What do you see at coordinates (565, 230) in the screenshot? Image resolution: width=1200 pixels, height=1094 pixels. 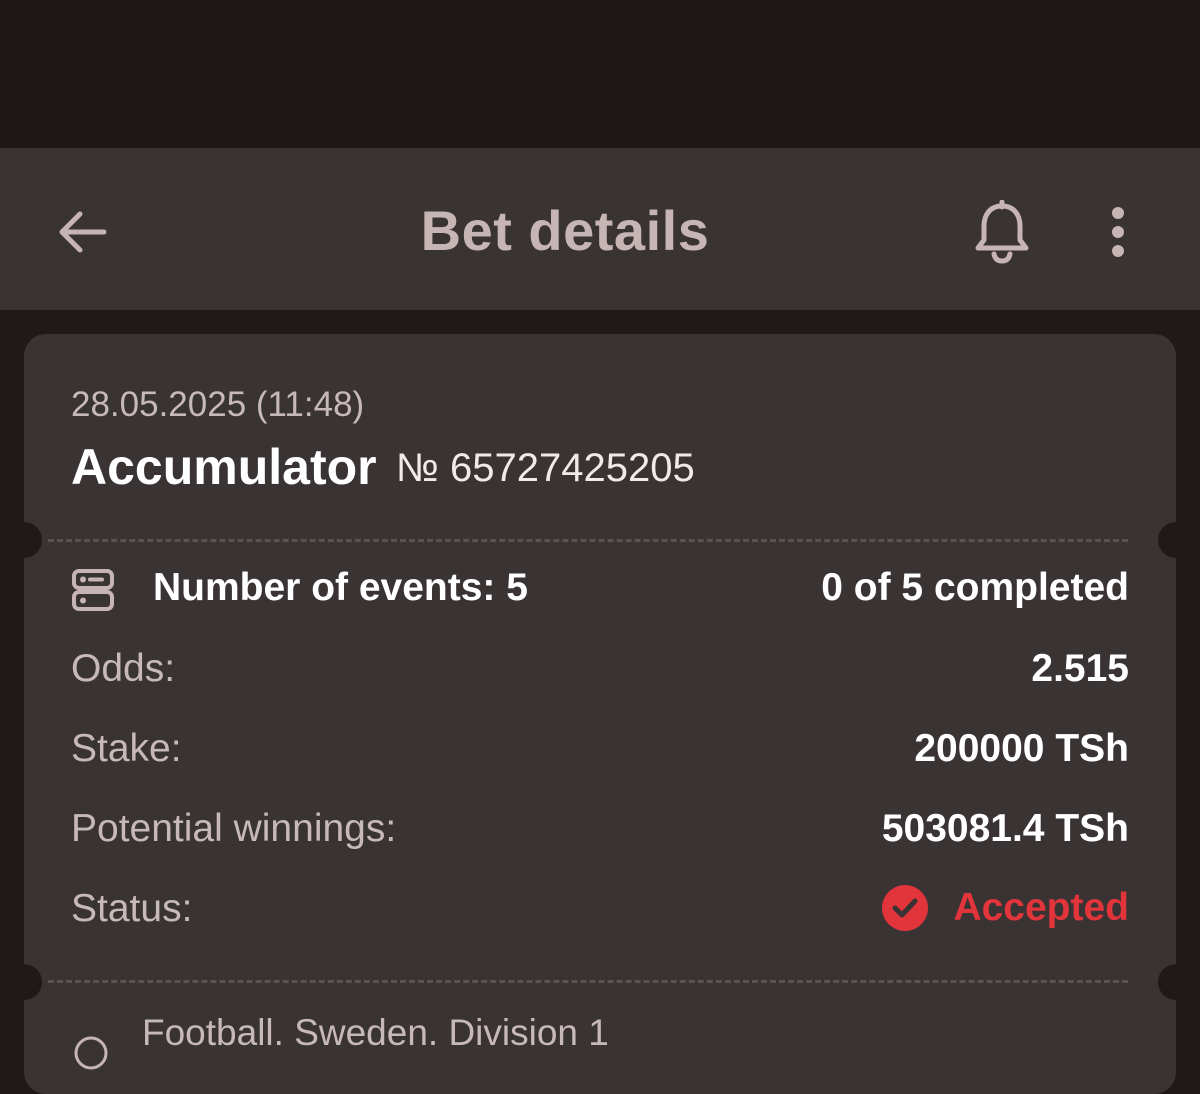 I see `page-title: Bet details` at bounding box center [565, 230].